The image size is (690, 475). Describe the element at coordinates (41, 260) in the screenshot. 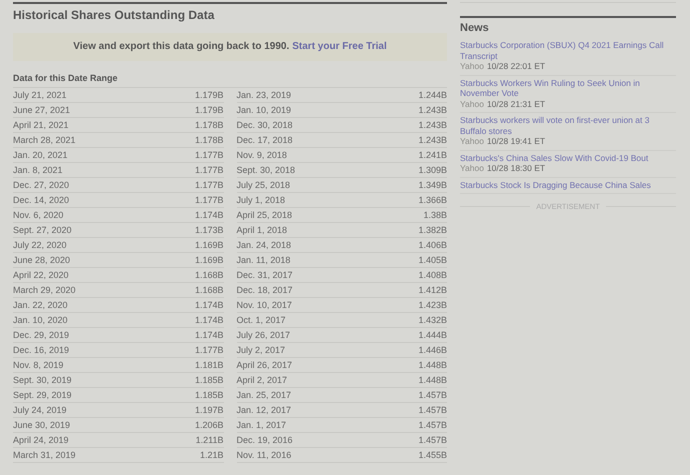

I see `date-cell-text: June 28, 2020` at that location.